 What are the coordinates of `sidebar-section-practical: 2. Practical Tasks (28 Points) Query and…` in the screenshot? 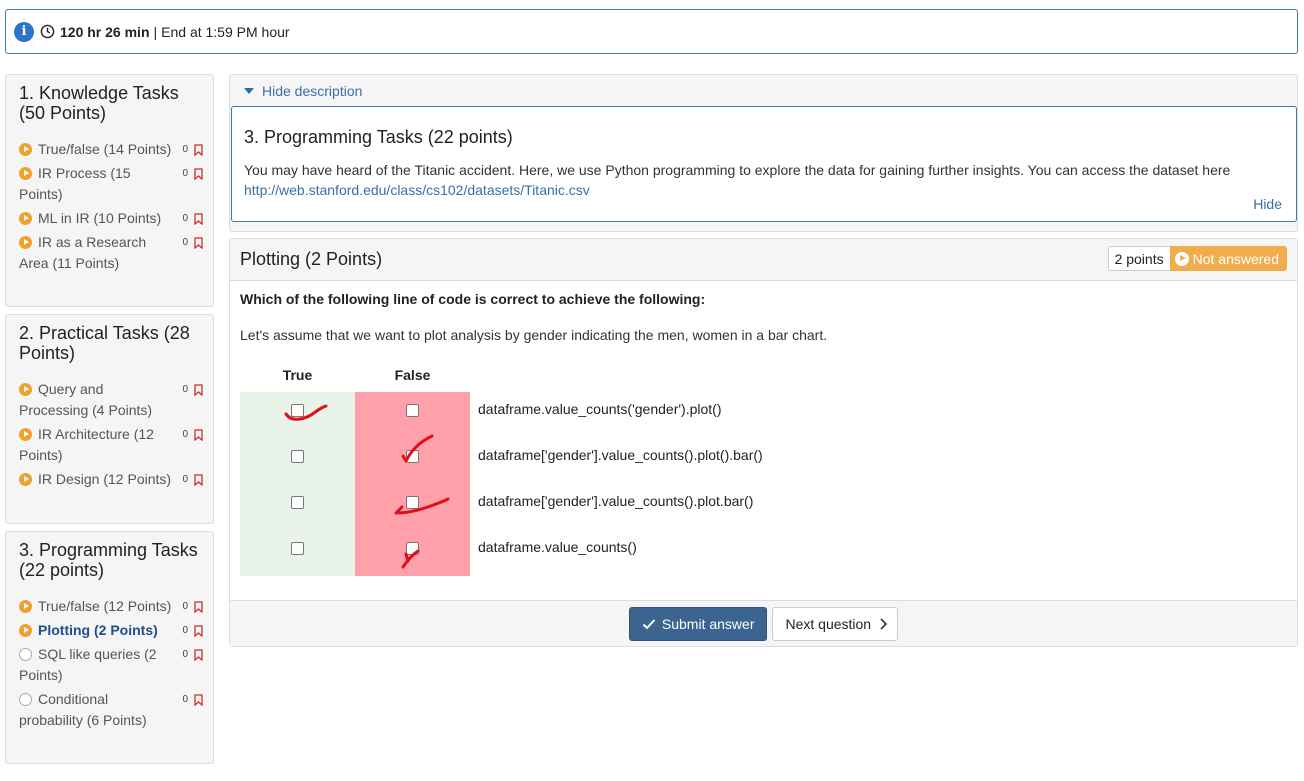 It's located at (109, 419).